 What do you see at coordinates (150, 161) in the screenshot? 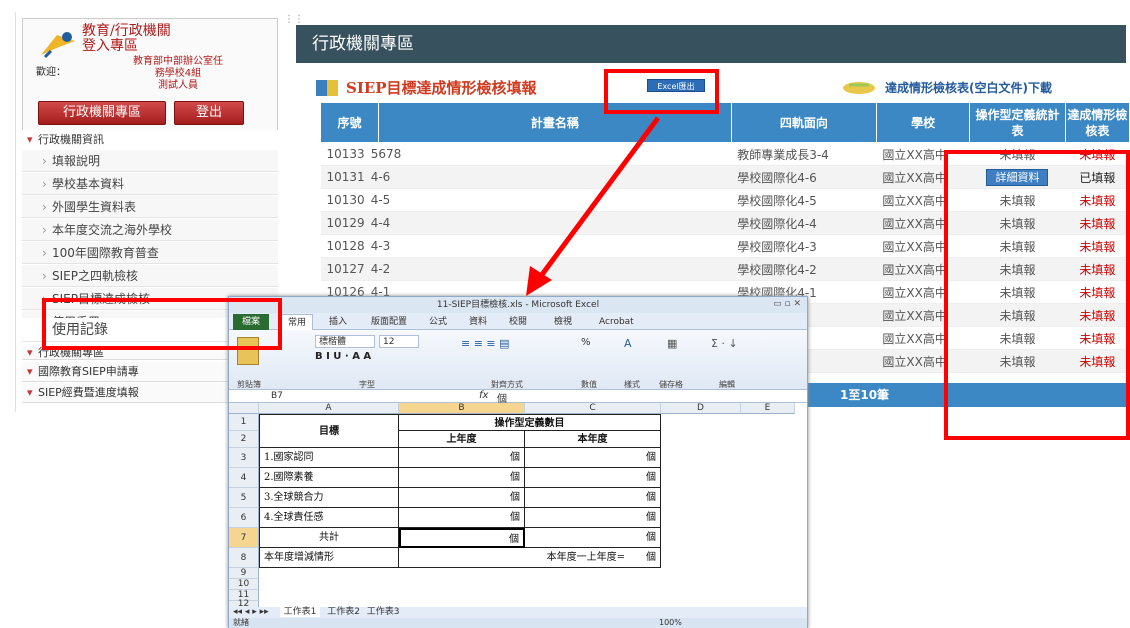
I see `sidebar-item-fill-guide: › 填報說明` at bounding box center [150, 161].